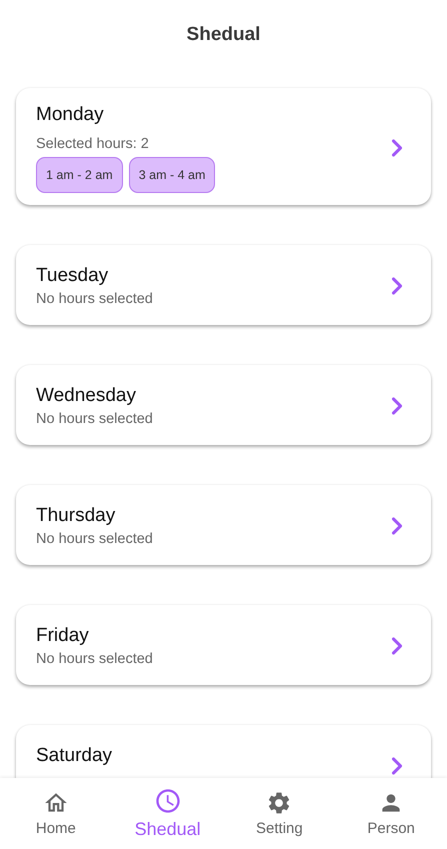  What do you see at coordinates (73, 276) in the screenshot?
I see `day-name: Tuesday` at bounding box center [73, 276].